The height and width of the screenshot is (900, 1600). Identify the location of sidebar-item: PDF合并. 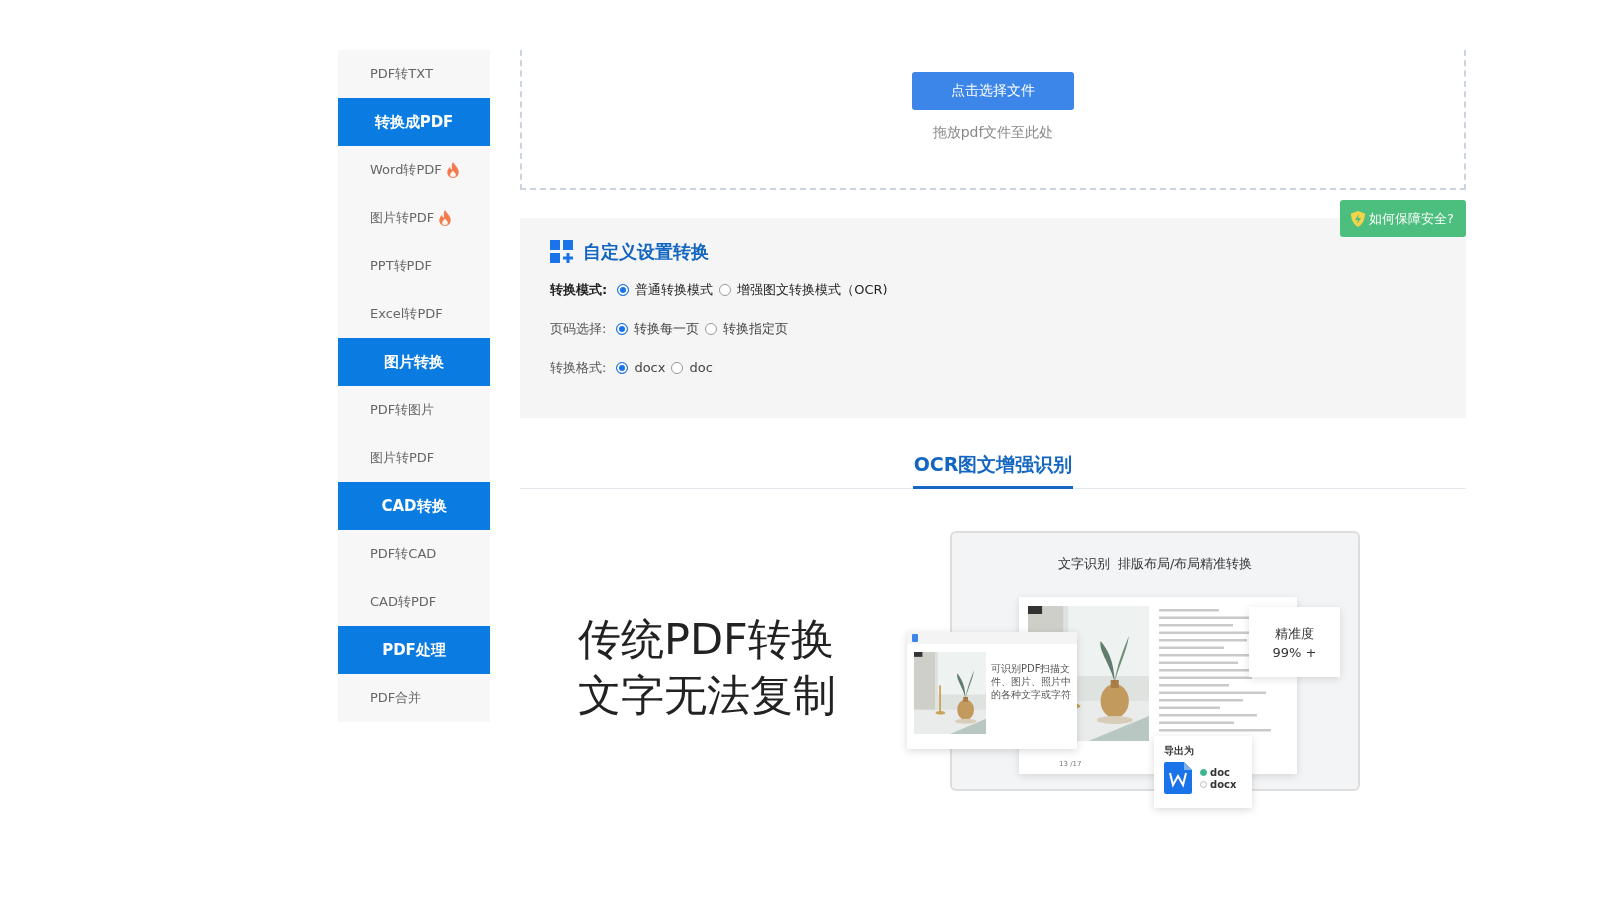
(414, 698).